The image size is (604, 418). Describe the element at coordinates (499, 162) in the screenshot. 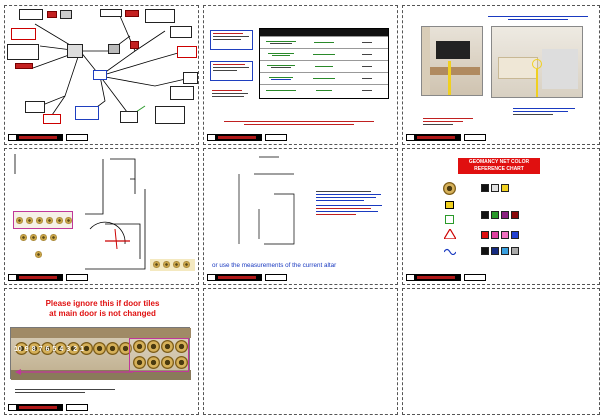

I see `color-chart-title-line1: GEOMANCY NET COLOR` at that location.